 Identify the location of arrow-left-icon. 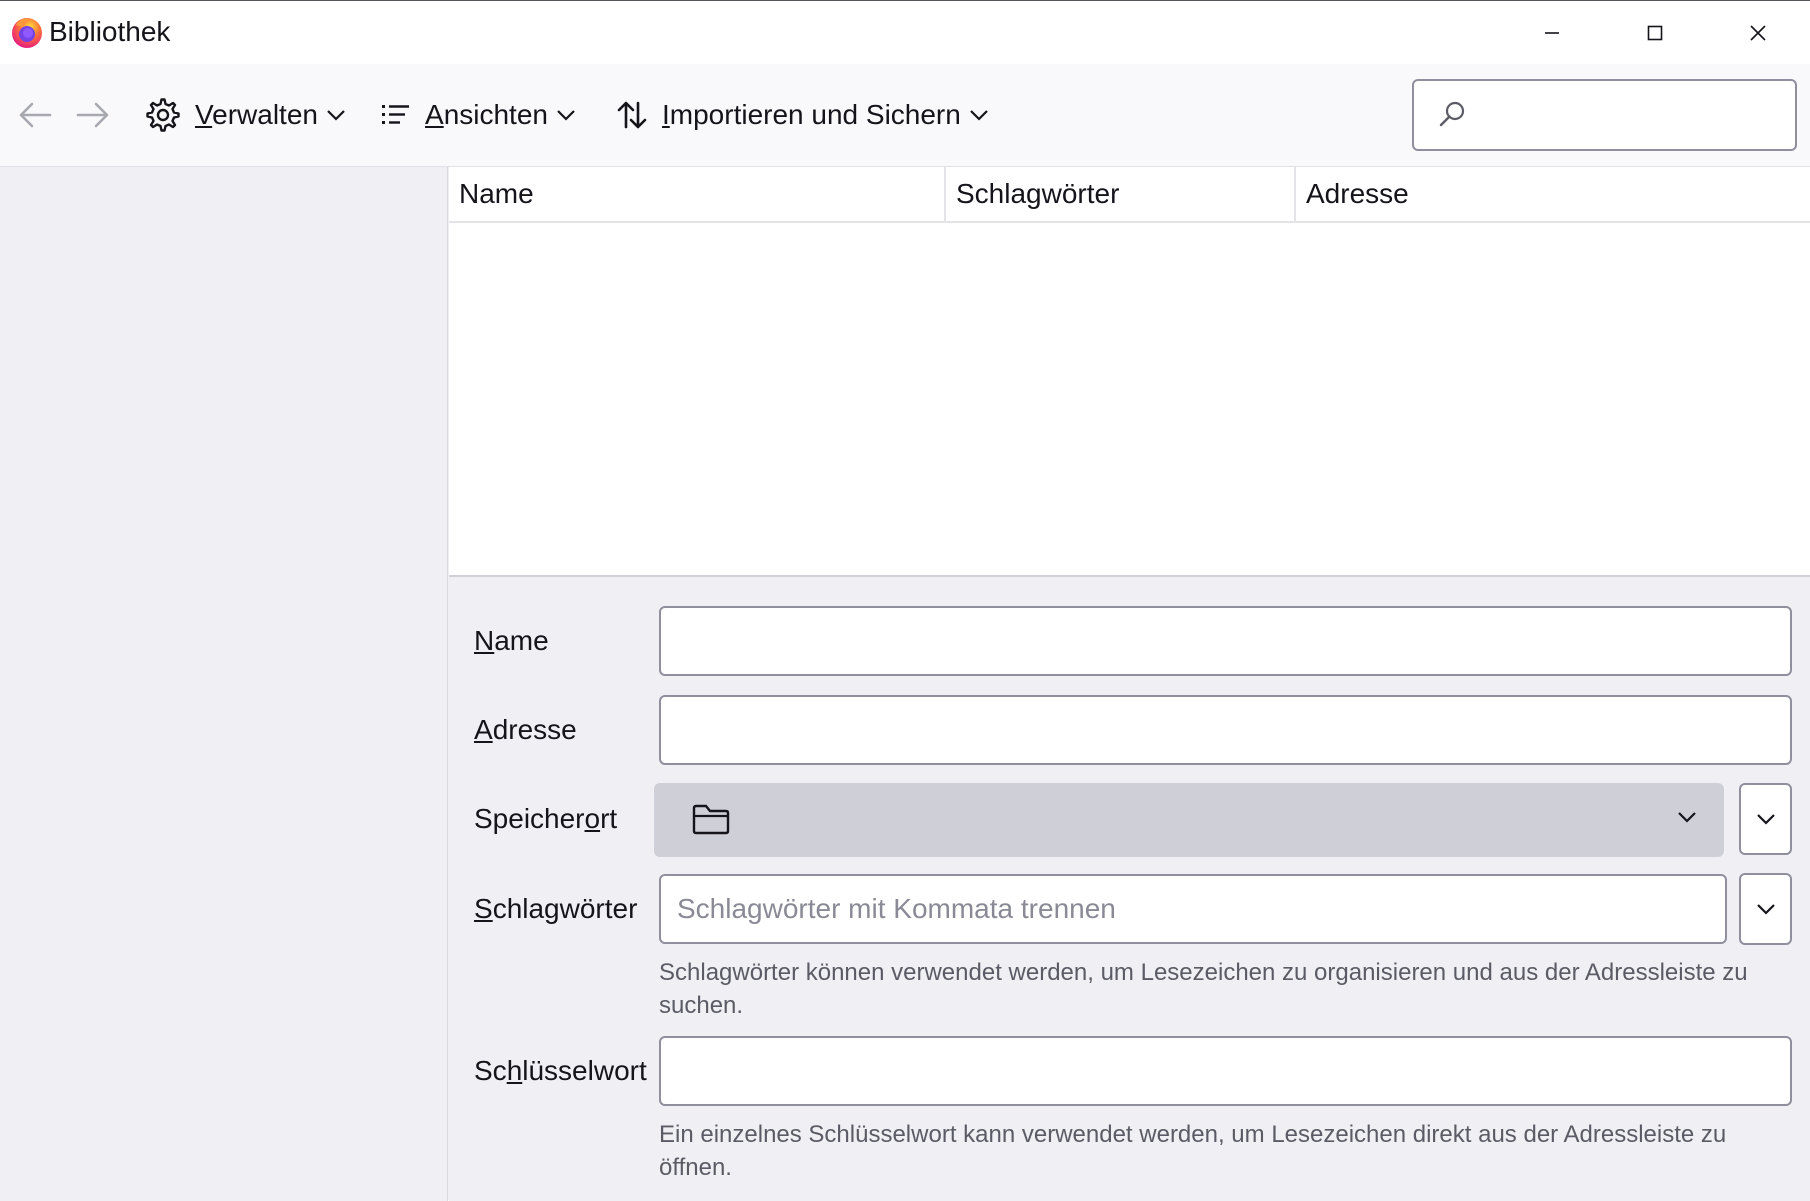
(35, 115).